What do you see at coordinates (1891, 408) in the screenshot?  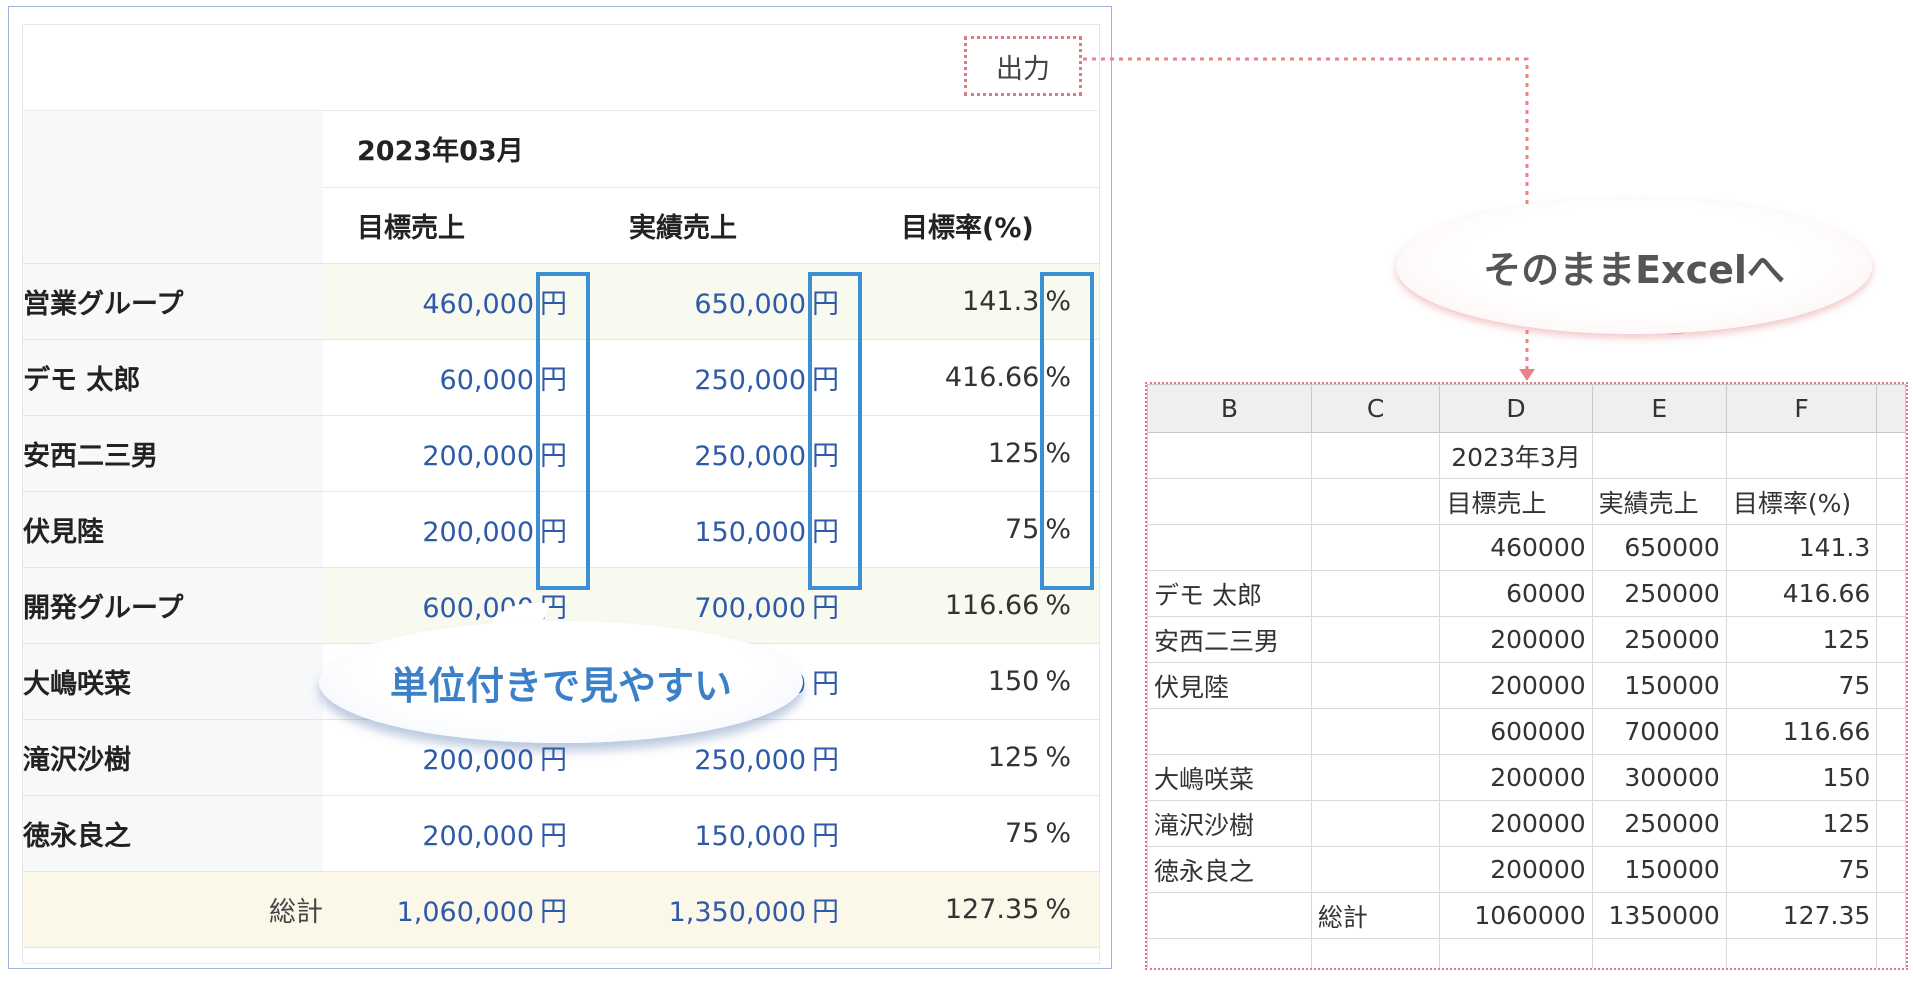 I see `excel-col-header-extra` at bounding box center [1891, 408].